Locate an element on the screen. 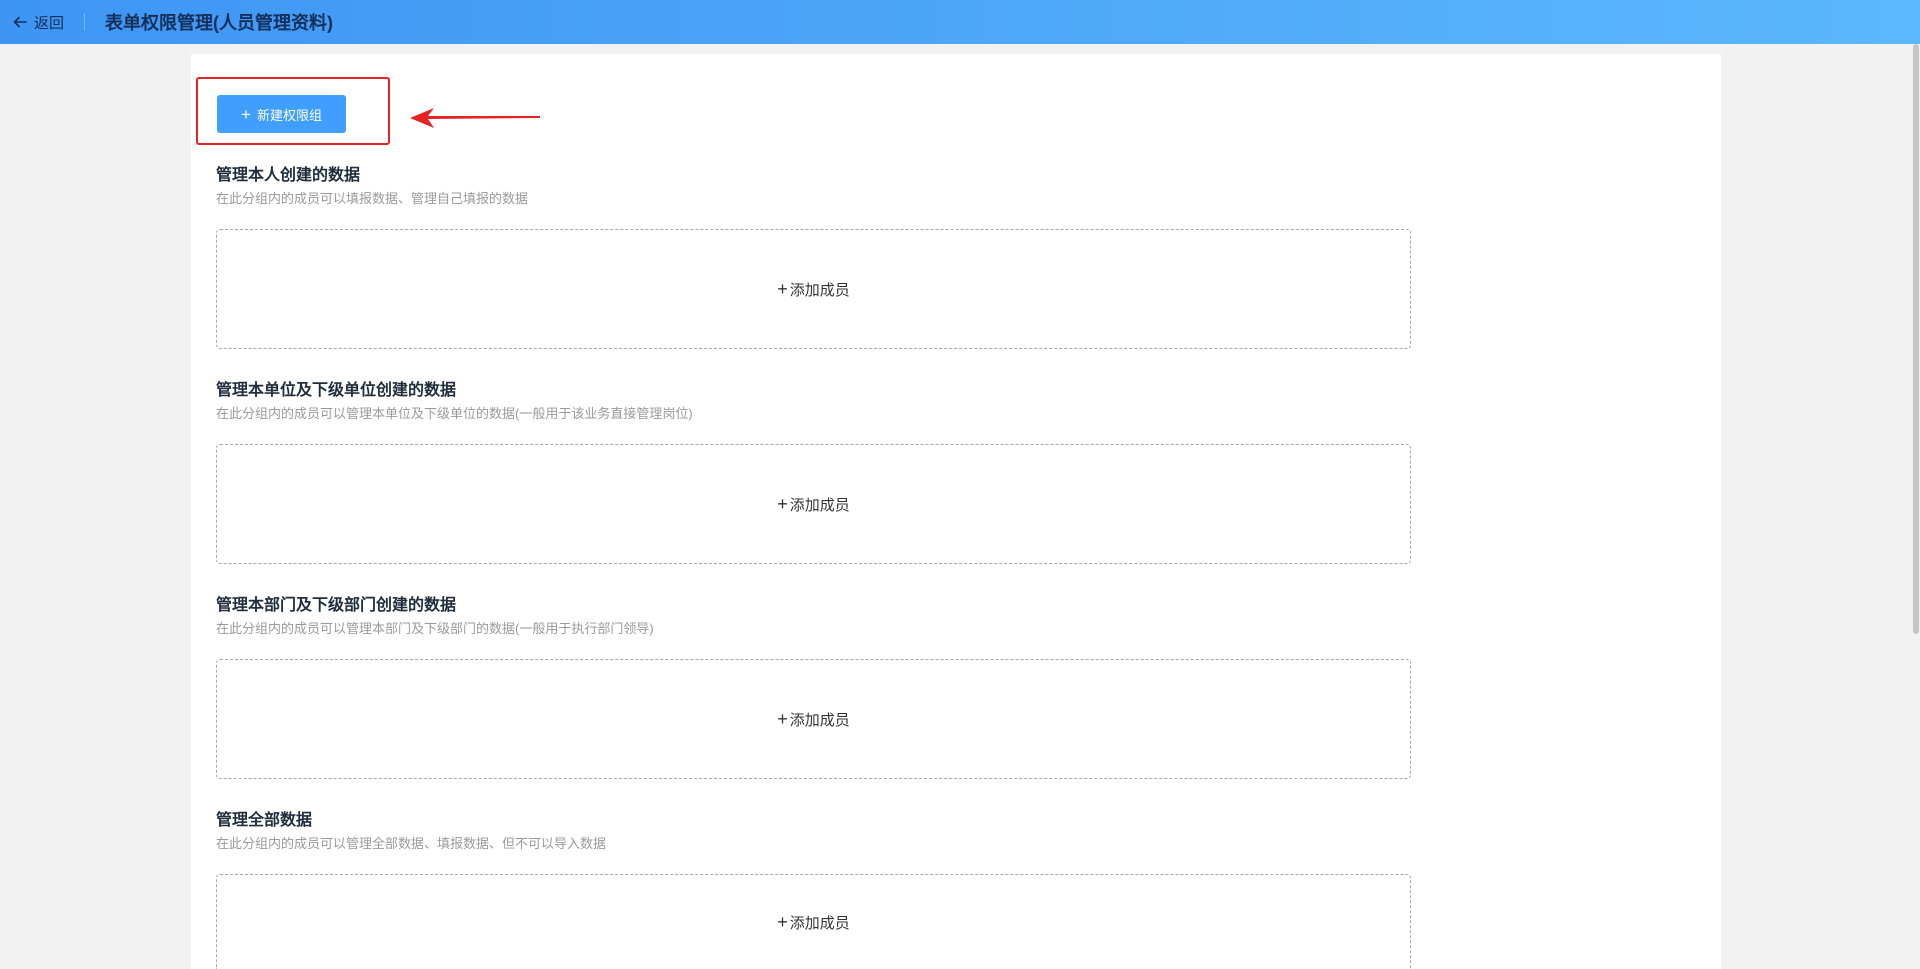 Image resolution: width=1920 pixels, height=969 pixels. page-title: 表单权限管理(人员管理资料) is located at coordinates (219, 23).